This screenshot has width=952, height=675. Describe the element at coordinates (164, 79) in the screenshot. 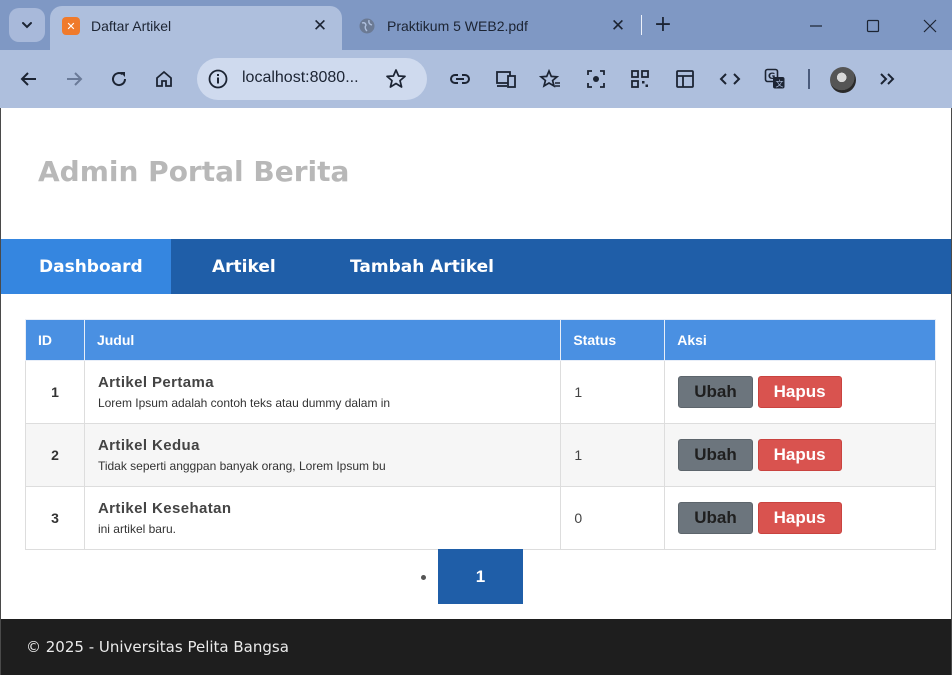

I see `home-icon` at that location.